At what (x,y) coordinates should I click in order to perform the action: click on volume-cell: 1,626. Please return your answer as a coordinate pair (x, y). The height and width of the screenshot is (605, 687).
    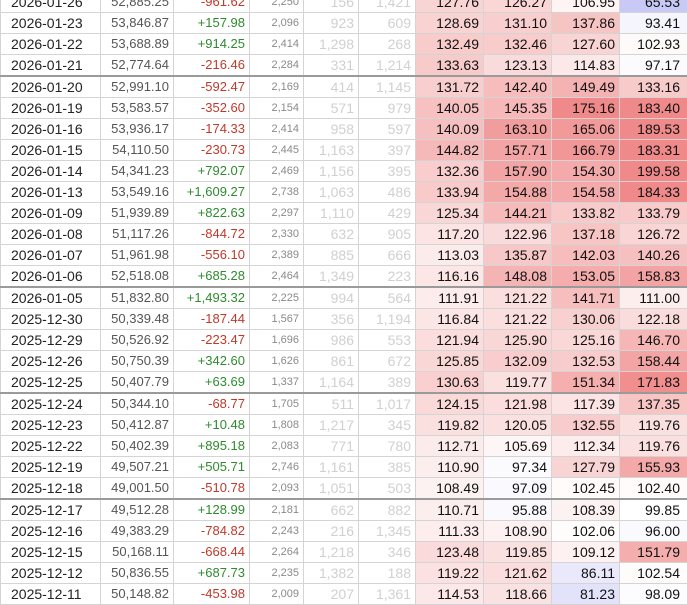
    Looking at the image, I should click on (277, 361).